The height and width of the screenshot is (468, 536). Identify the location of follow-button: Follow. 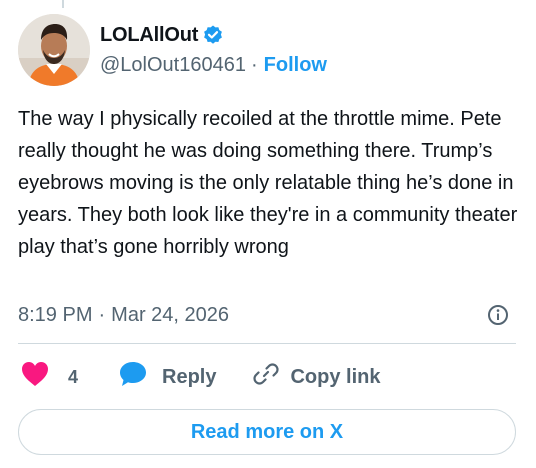
(295, 65).